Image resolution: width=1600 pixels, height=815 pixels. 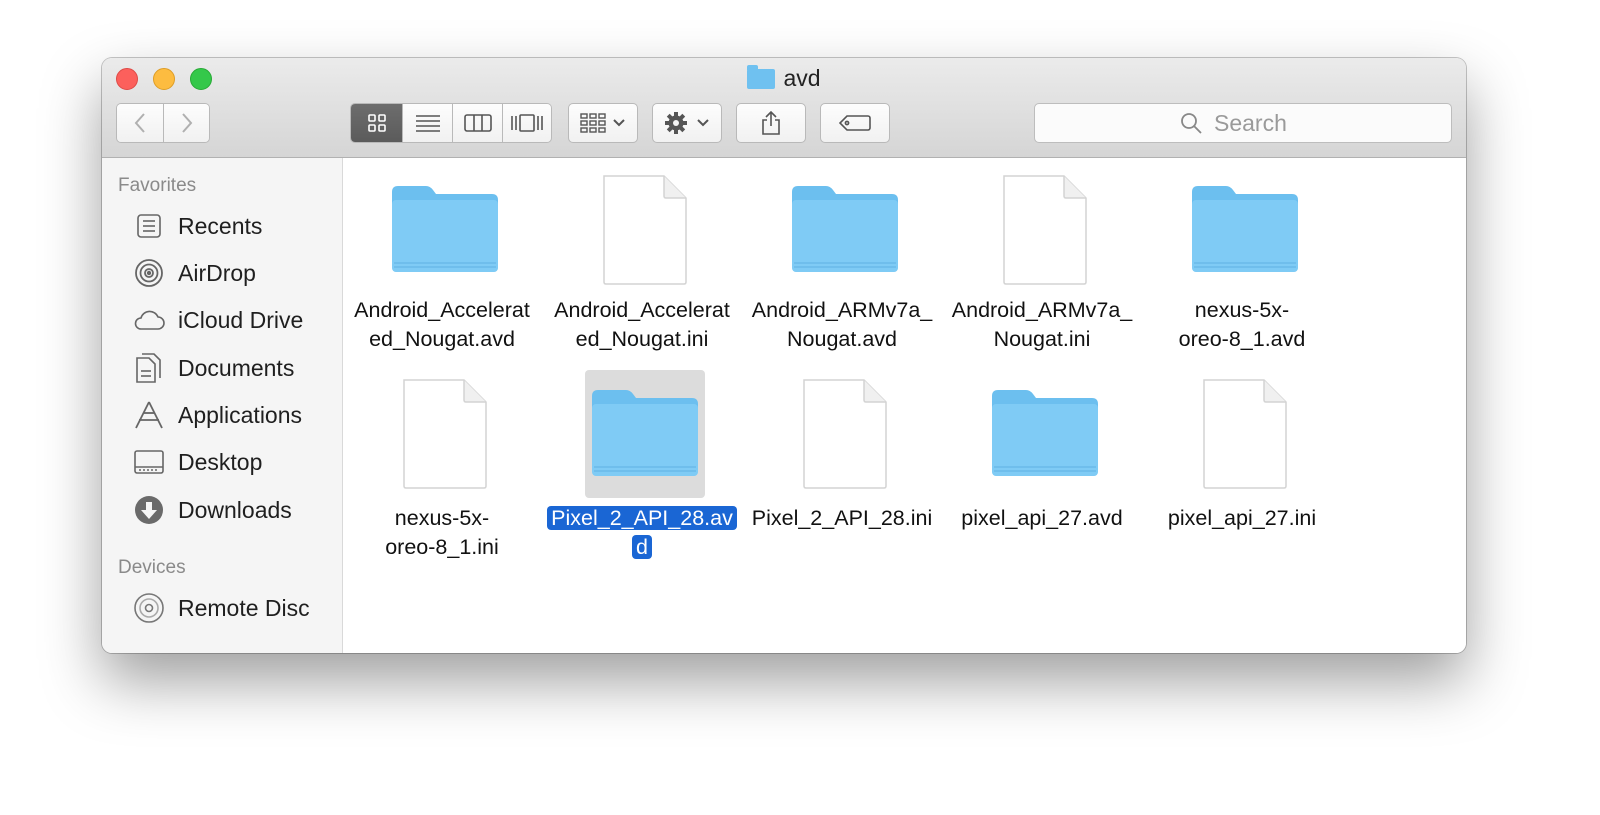 I want to click on group-by-button, so click(x=603, y=123).